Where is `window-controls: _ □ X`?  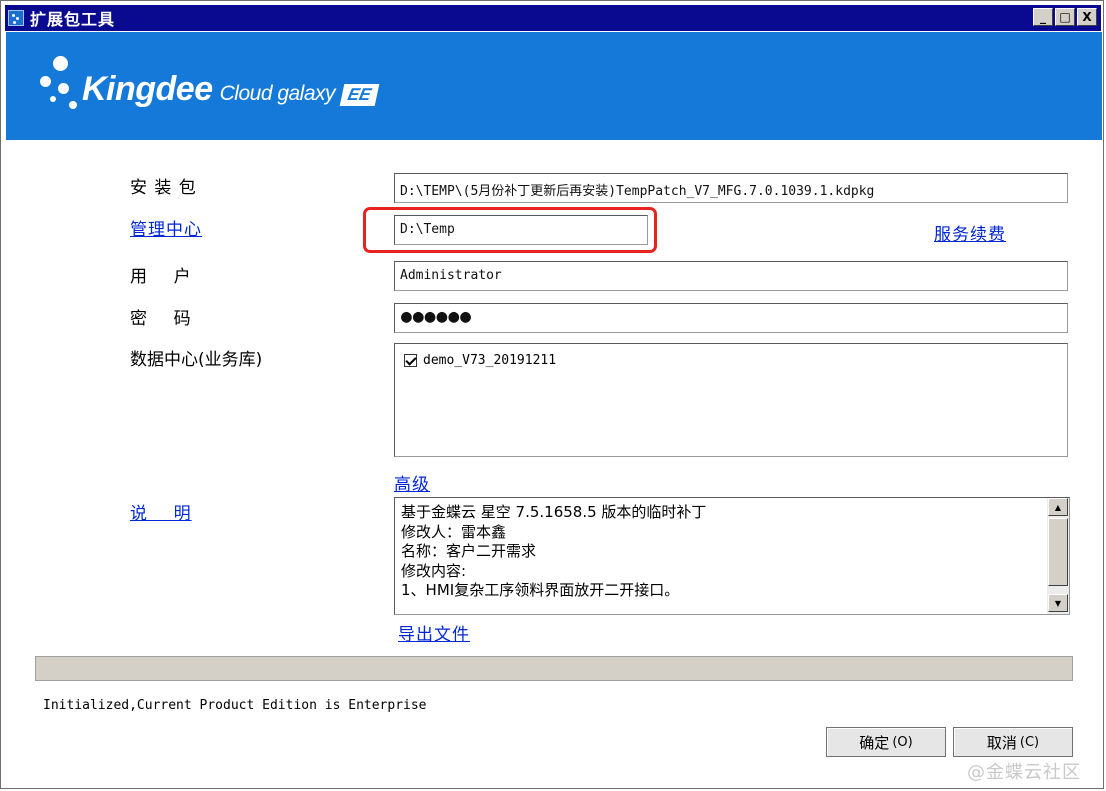 window-controls: _ □ X is located at coordinates (1065, 17).